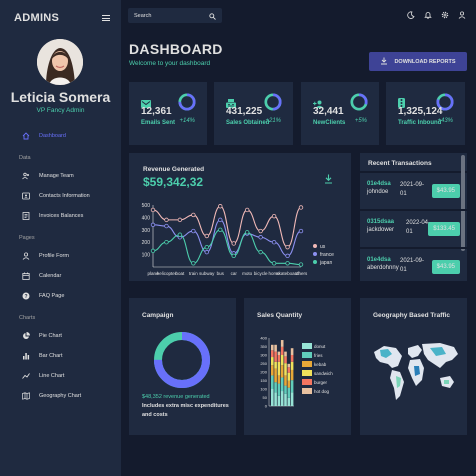 This screenshot has width=476, height=476. What do you see at coordinates (320, 346) in the screenshot?
I see `legend-label: donut` at bounding box center [320, 346].